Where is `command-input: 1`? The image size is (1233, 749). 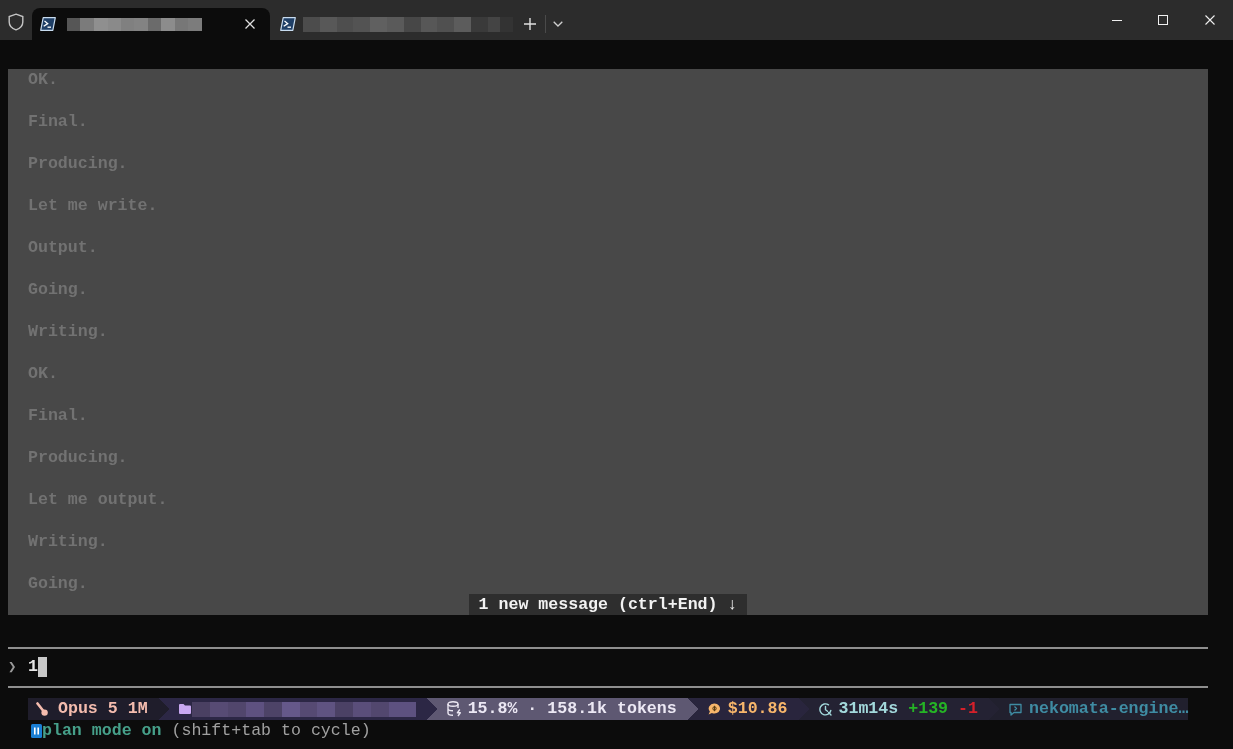
command-input: 1 is located at coordinates (630, 667).